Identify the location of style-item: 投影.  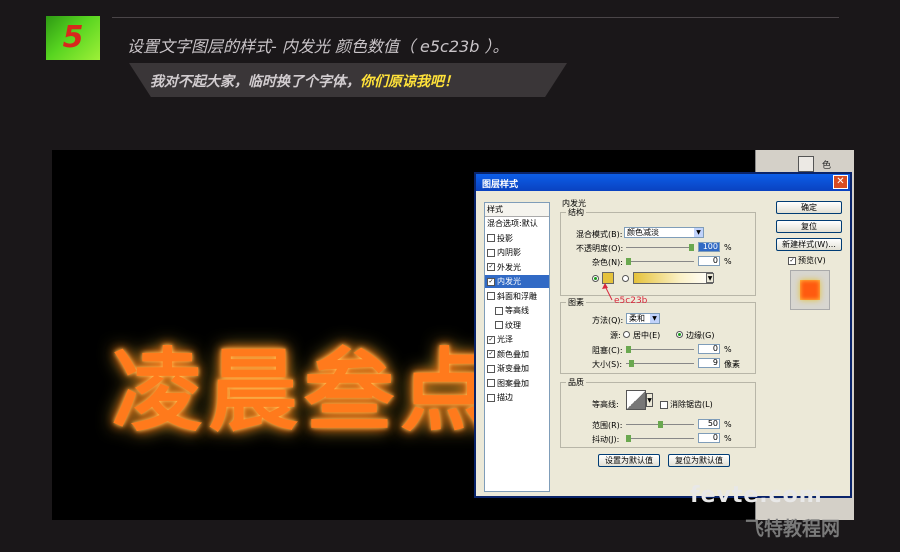
(500, 238).